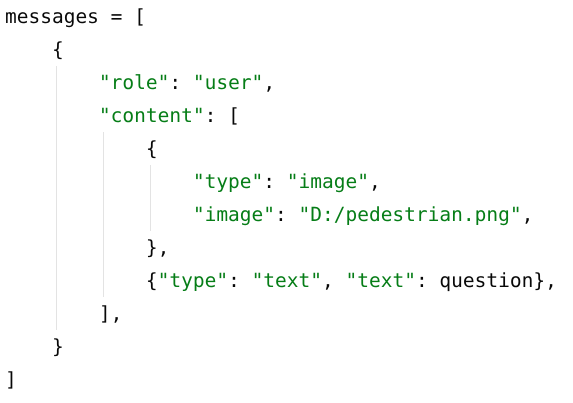 The height and width of the screenshot is (403, 573). What do you see at coordinates (363, 215) in the screenshot?
I see `code-line: "image": "D:/pedestrian.png",` at bounding box center [363, 215].